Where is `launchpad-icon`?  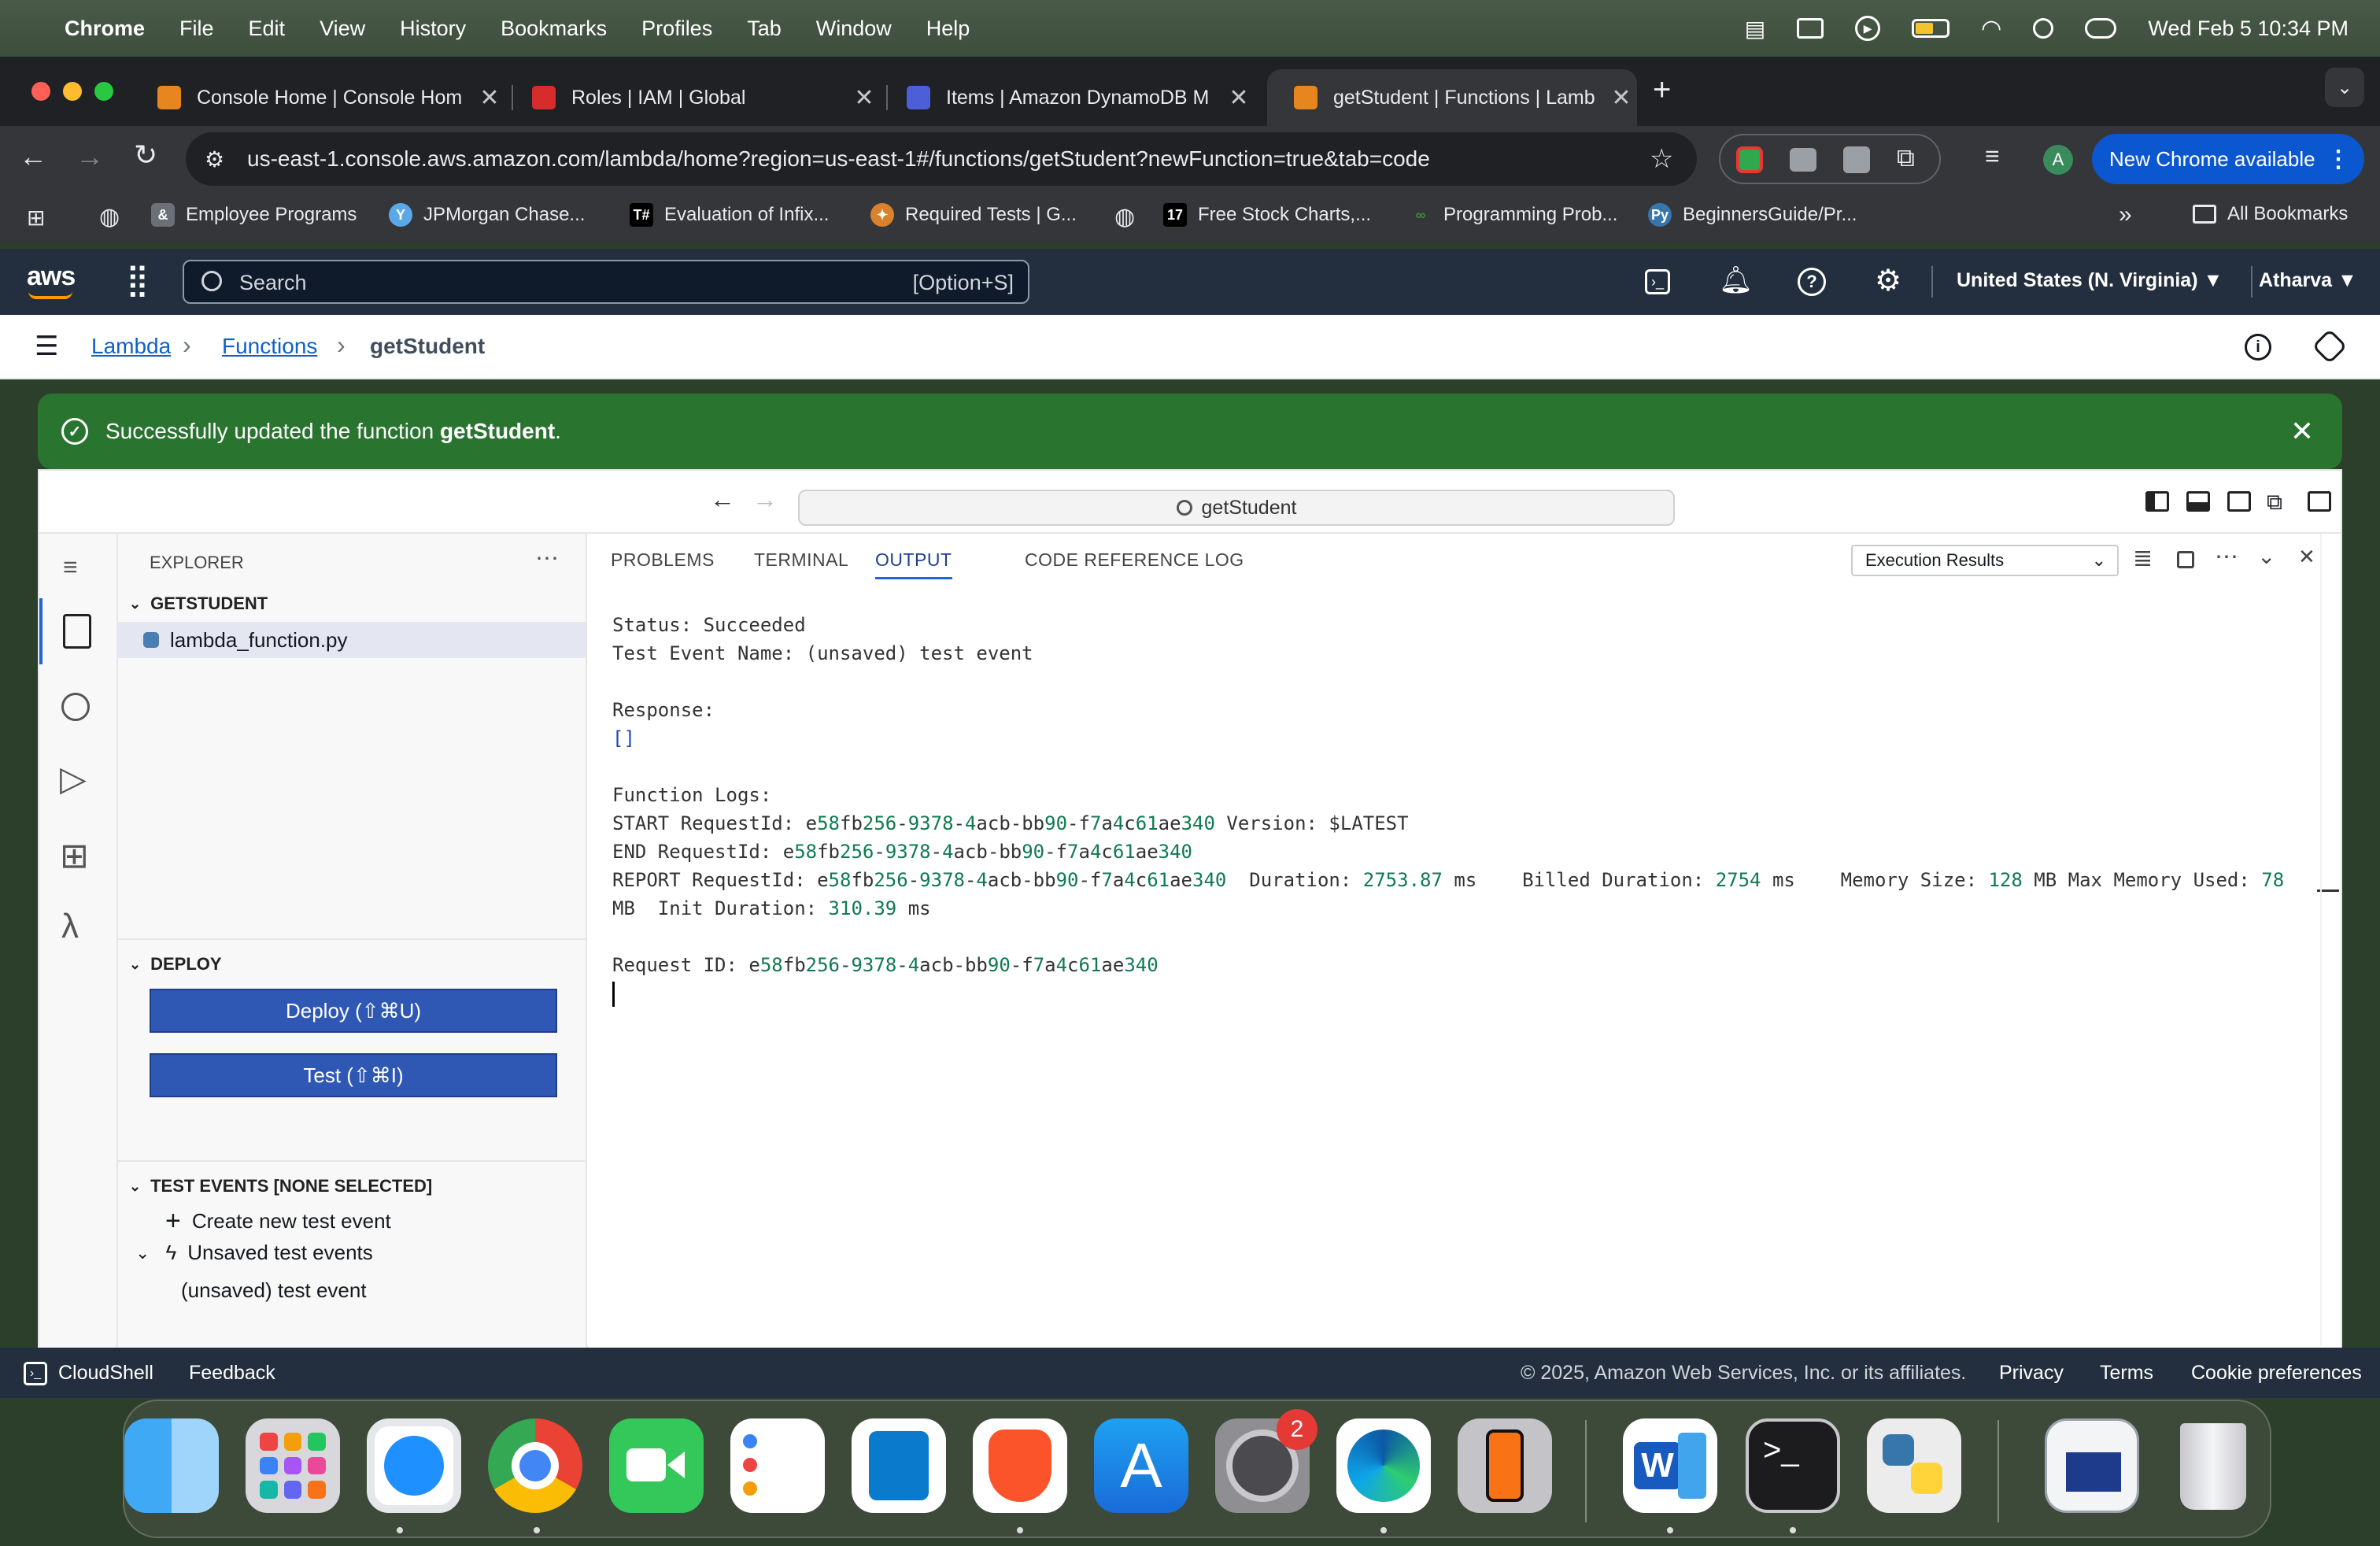
launchpad-icon is located at coordinates (293, 1465).